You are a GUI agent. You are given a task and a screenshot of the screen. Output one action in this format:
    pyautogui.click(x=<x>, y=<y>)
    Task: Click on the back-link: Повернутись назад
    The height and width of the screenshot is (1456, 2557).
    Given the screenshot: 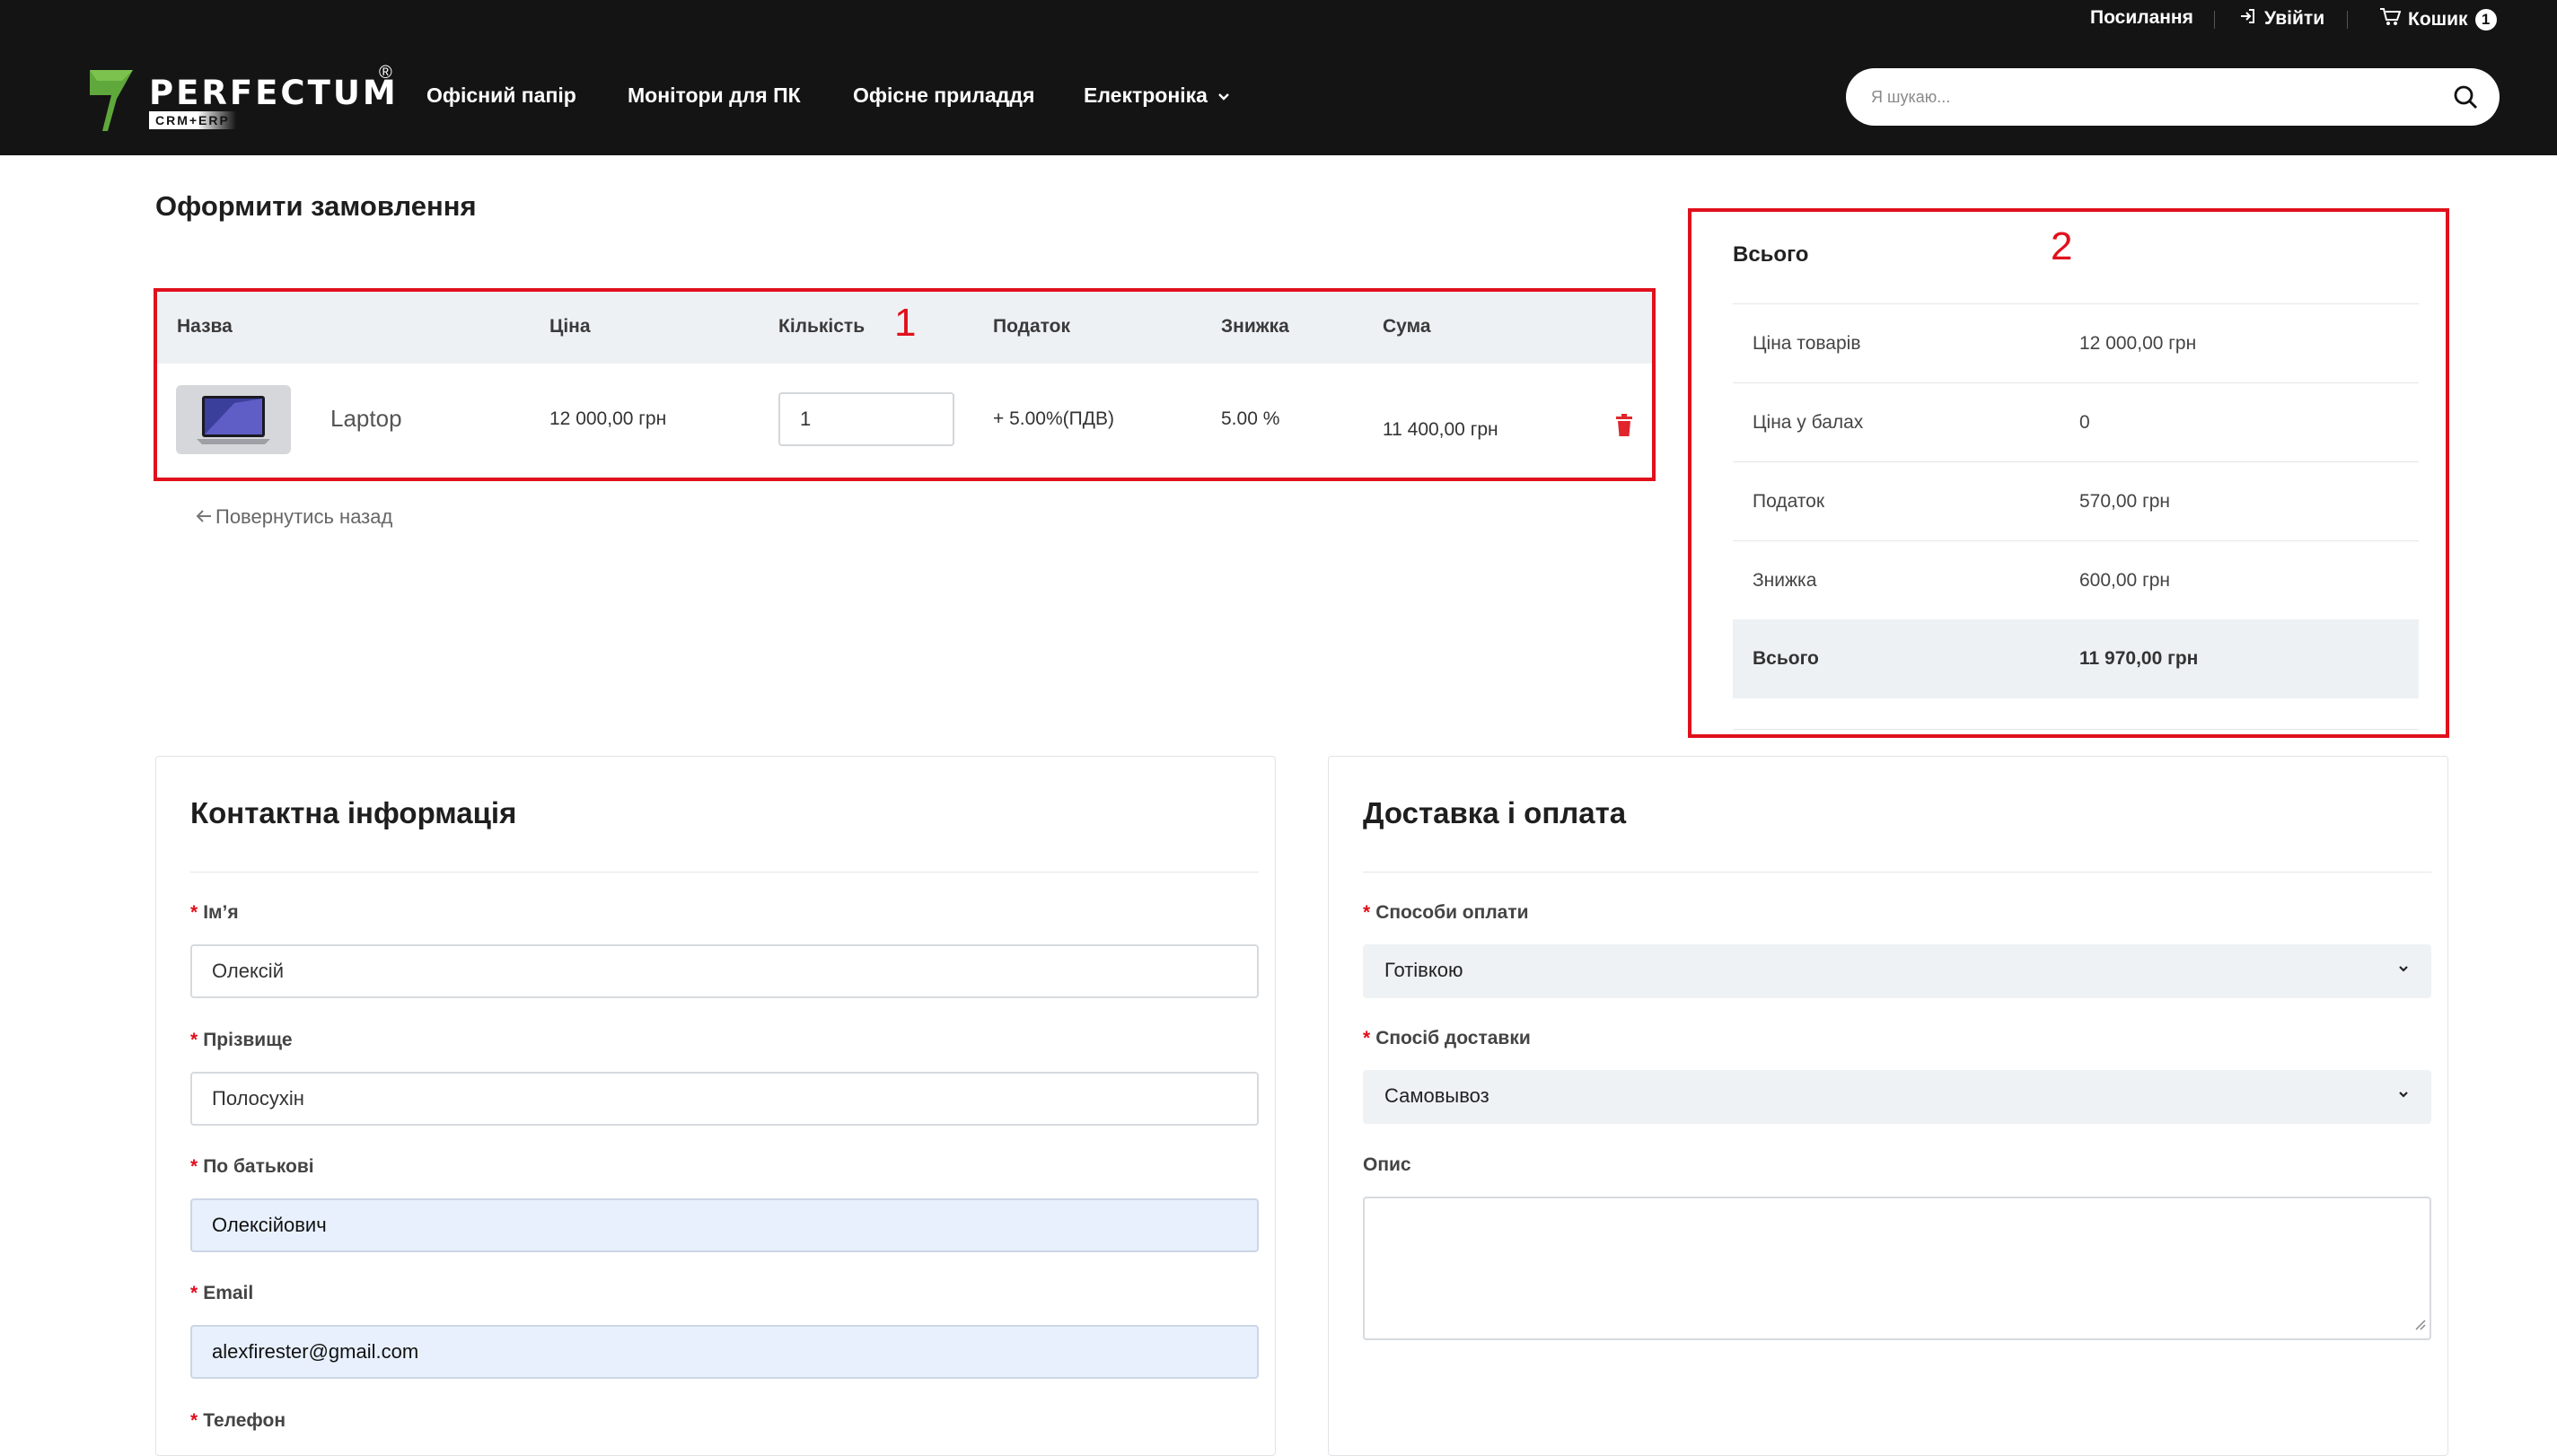 What is the action you would take?
    pyautogui.click(x=294, y=517)
    